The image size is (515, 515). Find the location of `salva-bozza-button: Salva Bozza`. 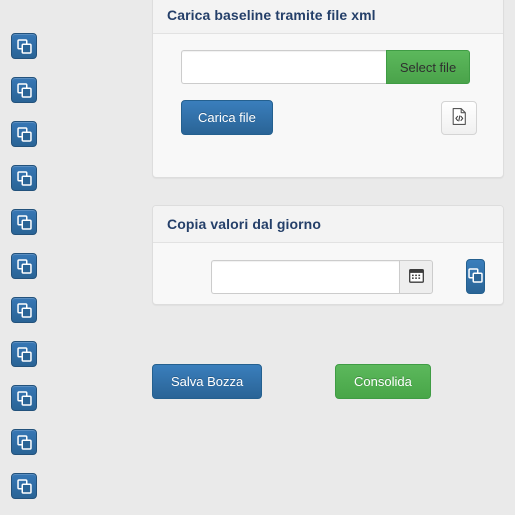

salva-bozza-button: Salva Bozza is located at coordinates (207, 381).